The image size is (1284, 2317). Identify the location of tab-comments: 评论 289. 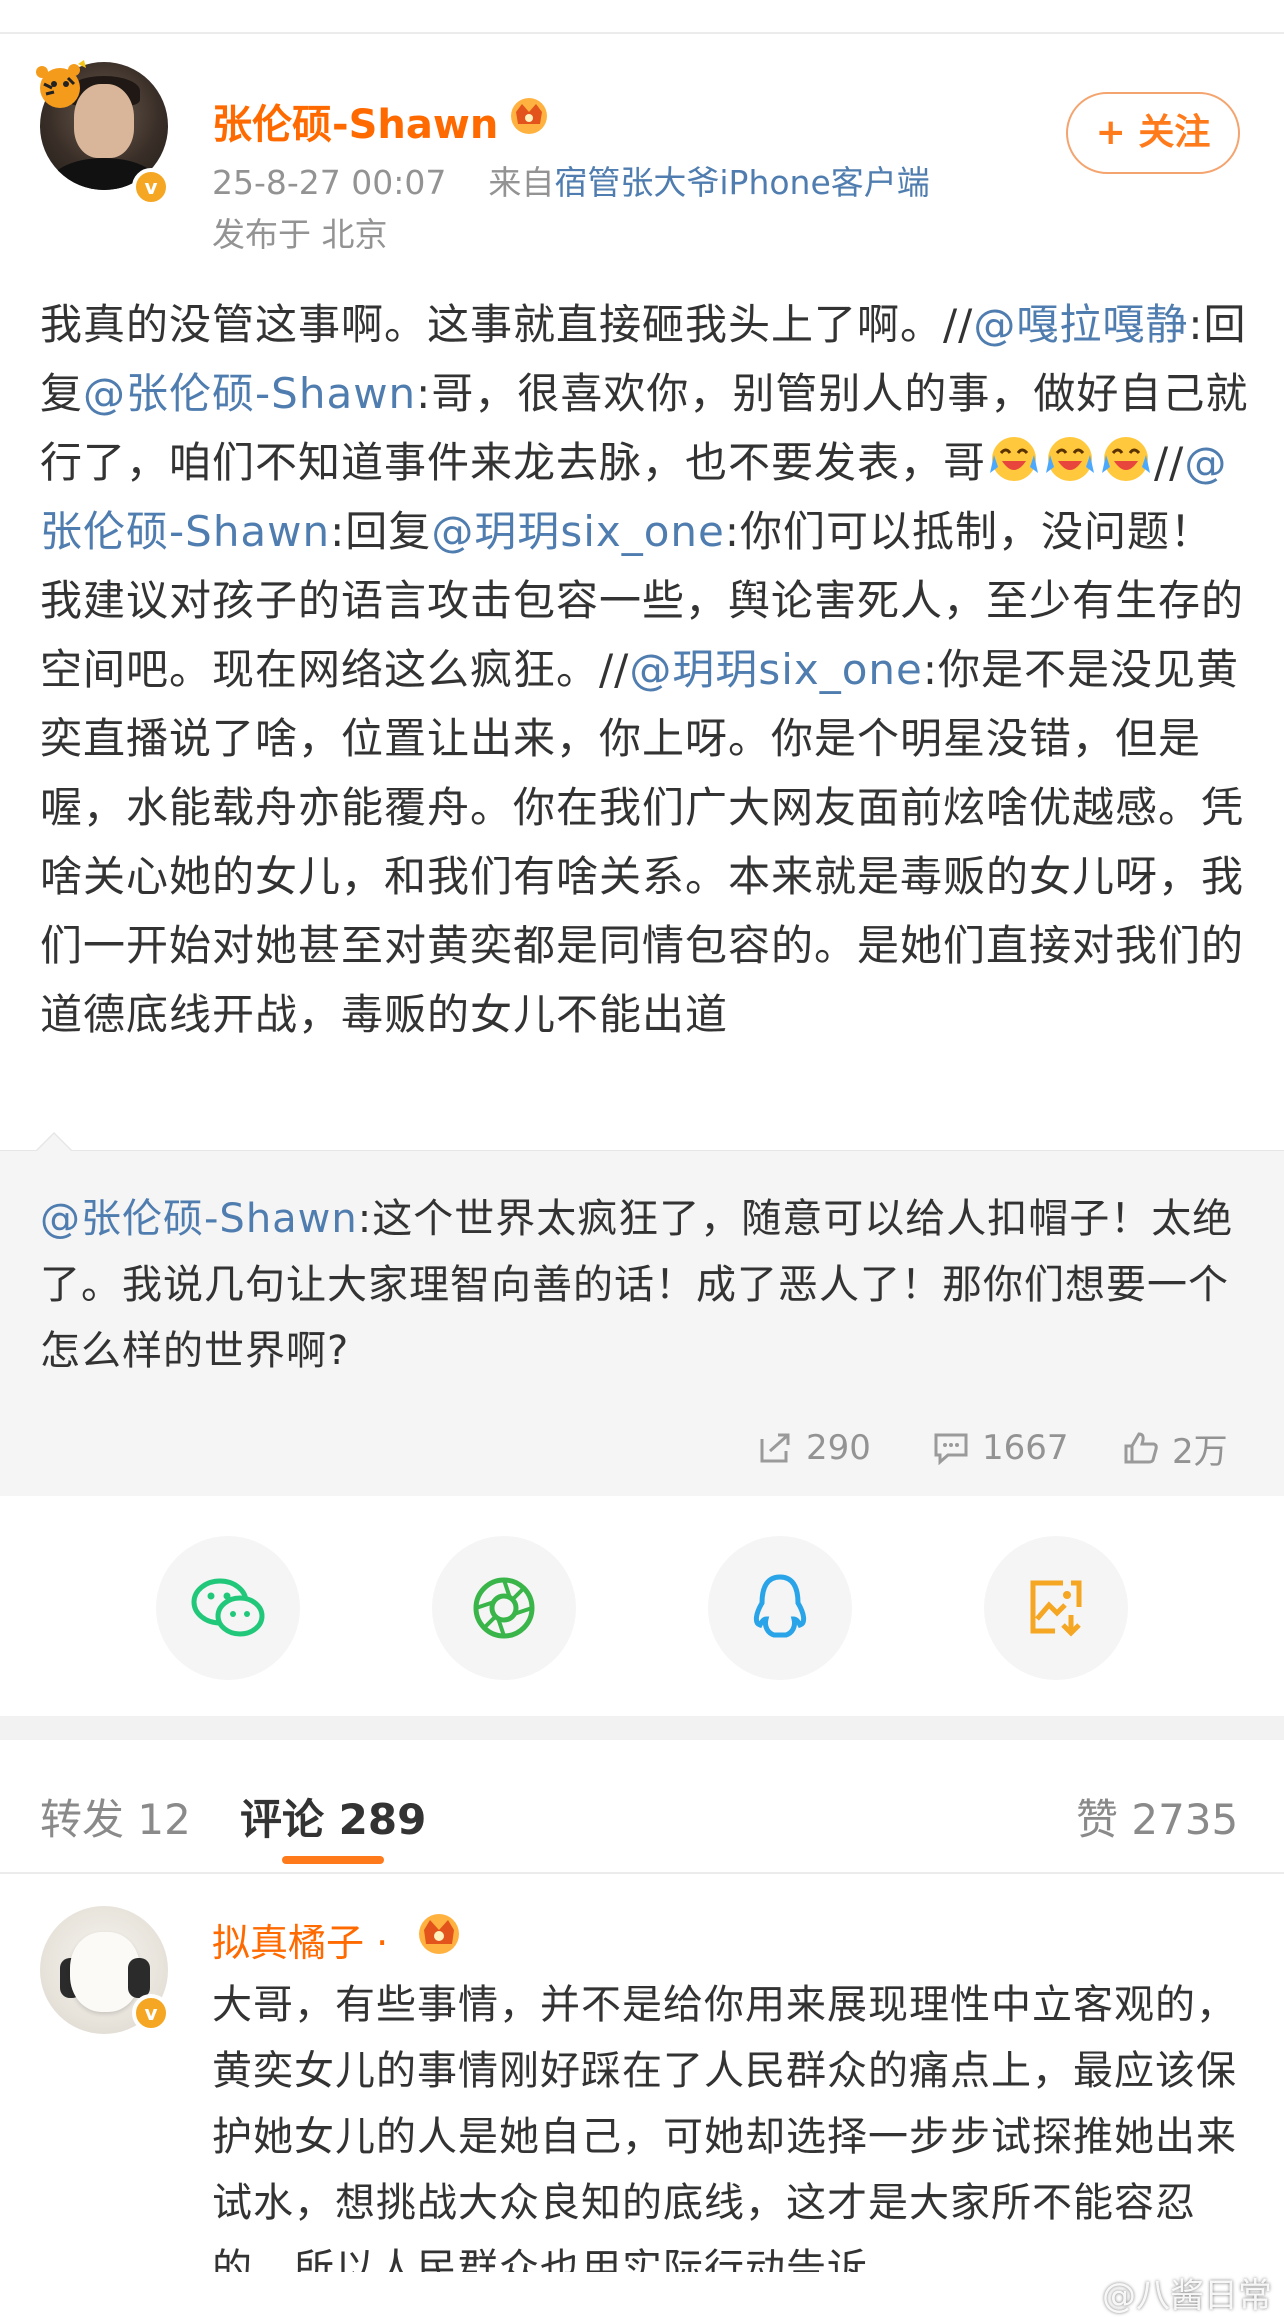
(333, 1816).